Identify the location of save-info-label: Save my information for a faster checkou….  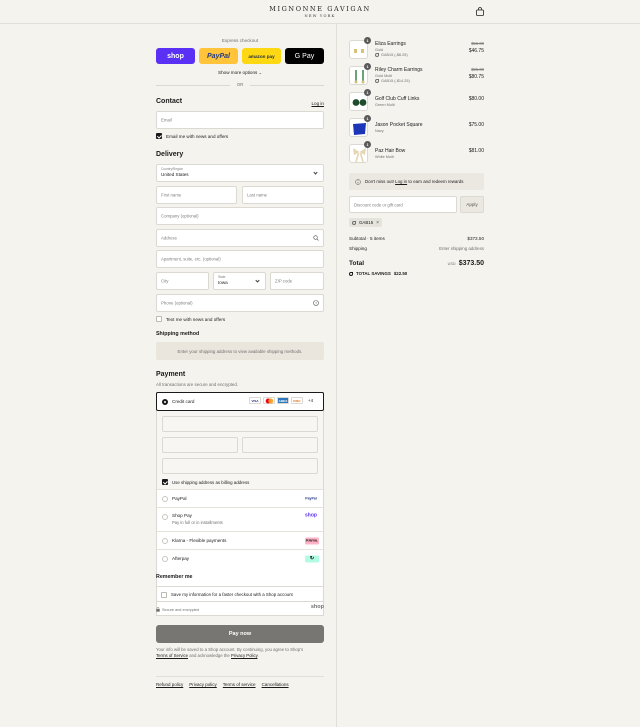
(232, 594).